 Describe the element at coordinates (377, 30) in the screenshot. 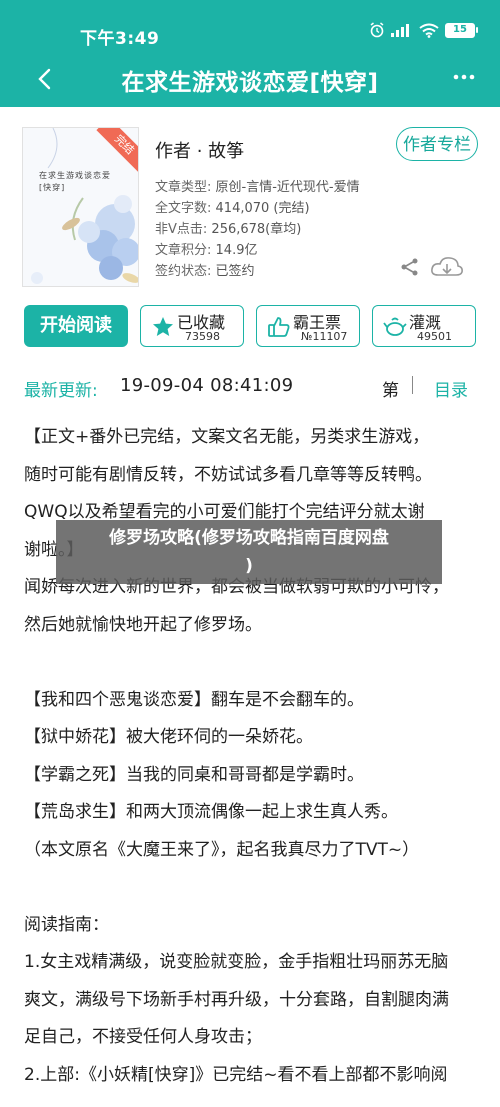

I see `alarm-icon` at that location.